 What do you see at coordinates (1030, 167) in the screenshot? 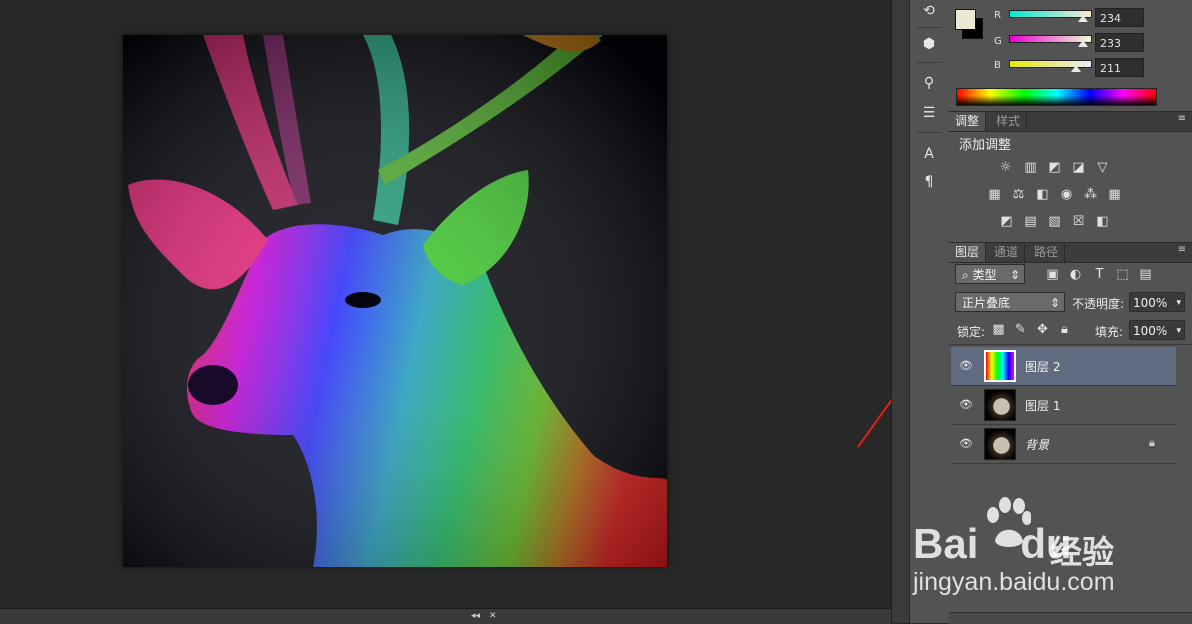
I see `levels-icon: ▥` at bounding box center [1030, 167].